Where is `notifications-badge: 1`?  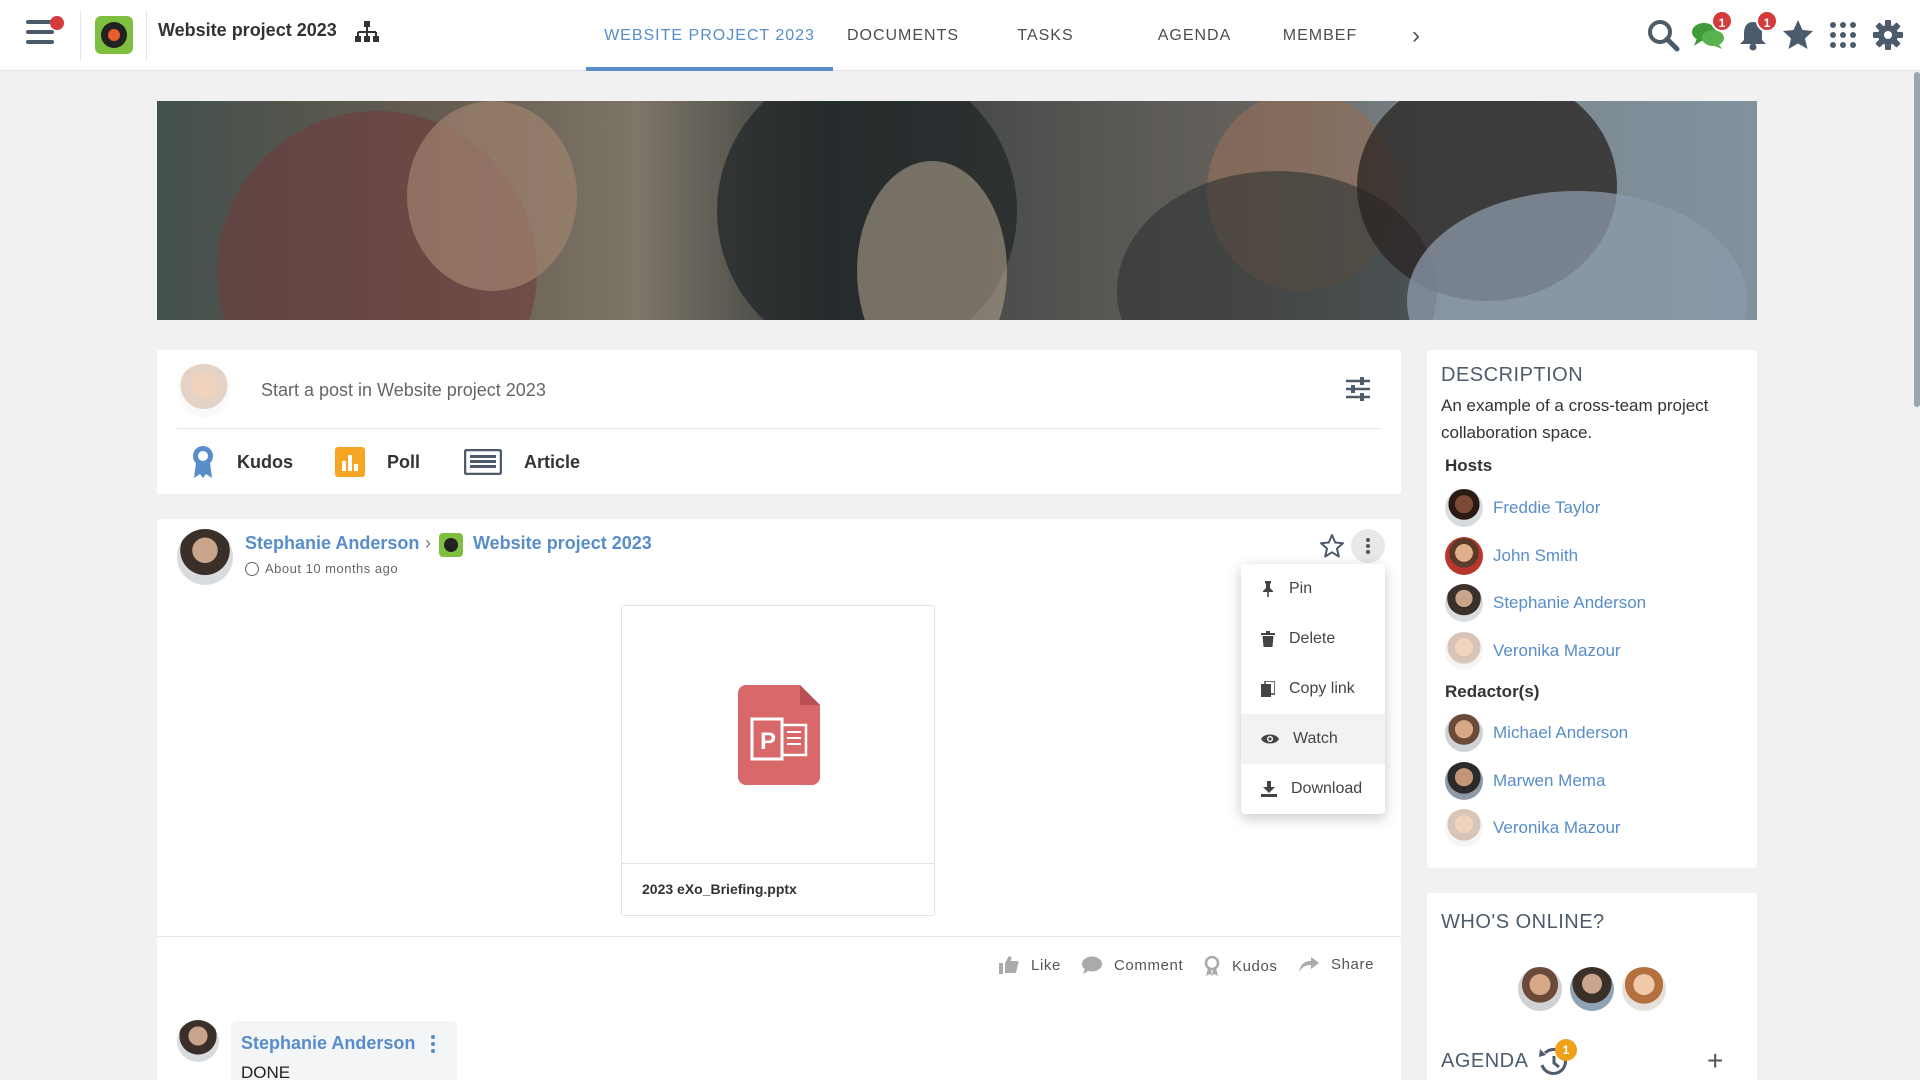 notifications-badge: 1 is located at coordinates (1767, 21).